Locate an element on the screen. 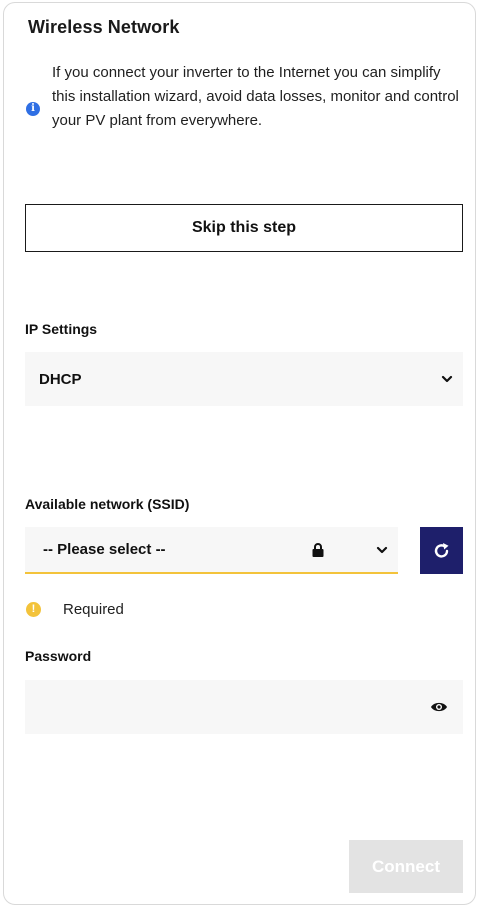 The width and height of the screenshot is (477, 907). ssid-required-hint: ! Required is located at coordinates (75, 609).